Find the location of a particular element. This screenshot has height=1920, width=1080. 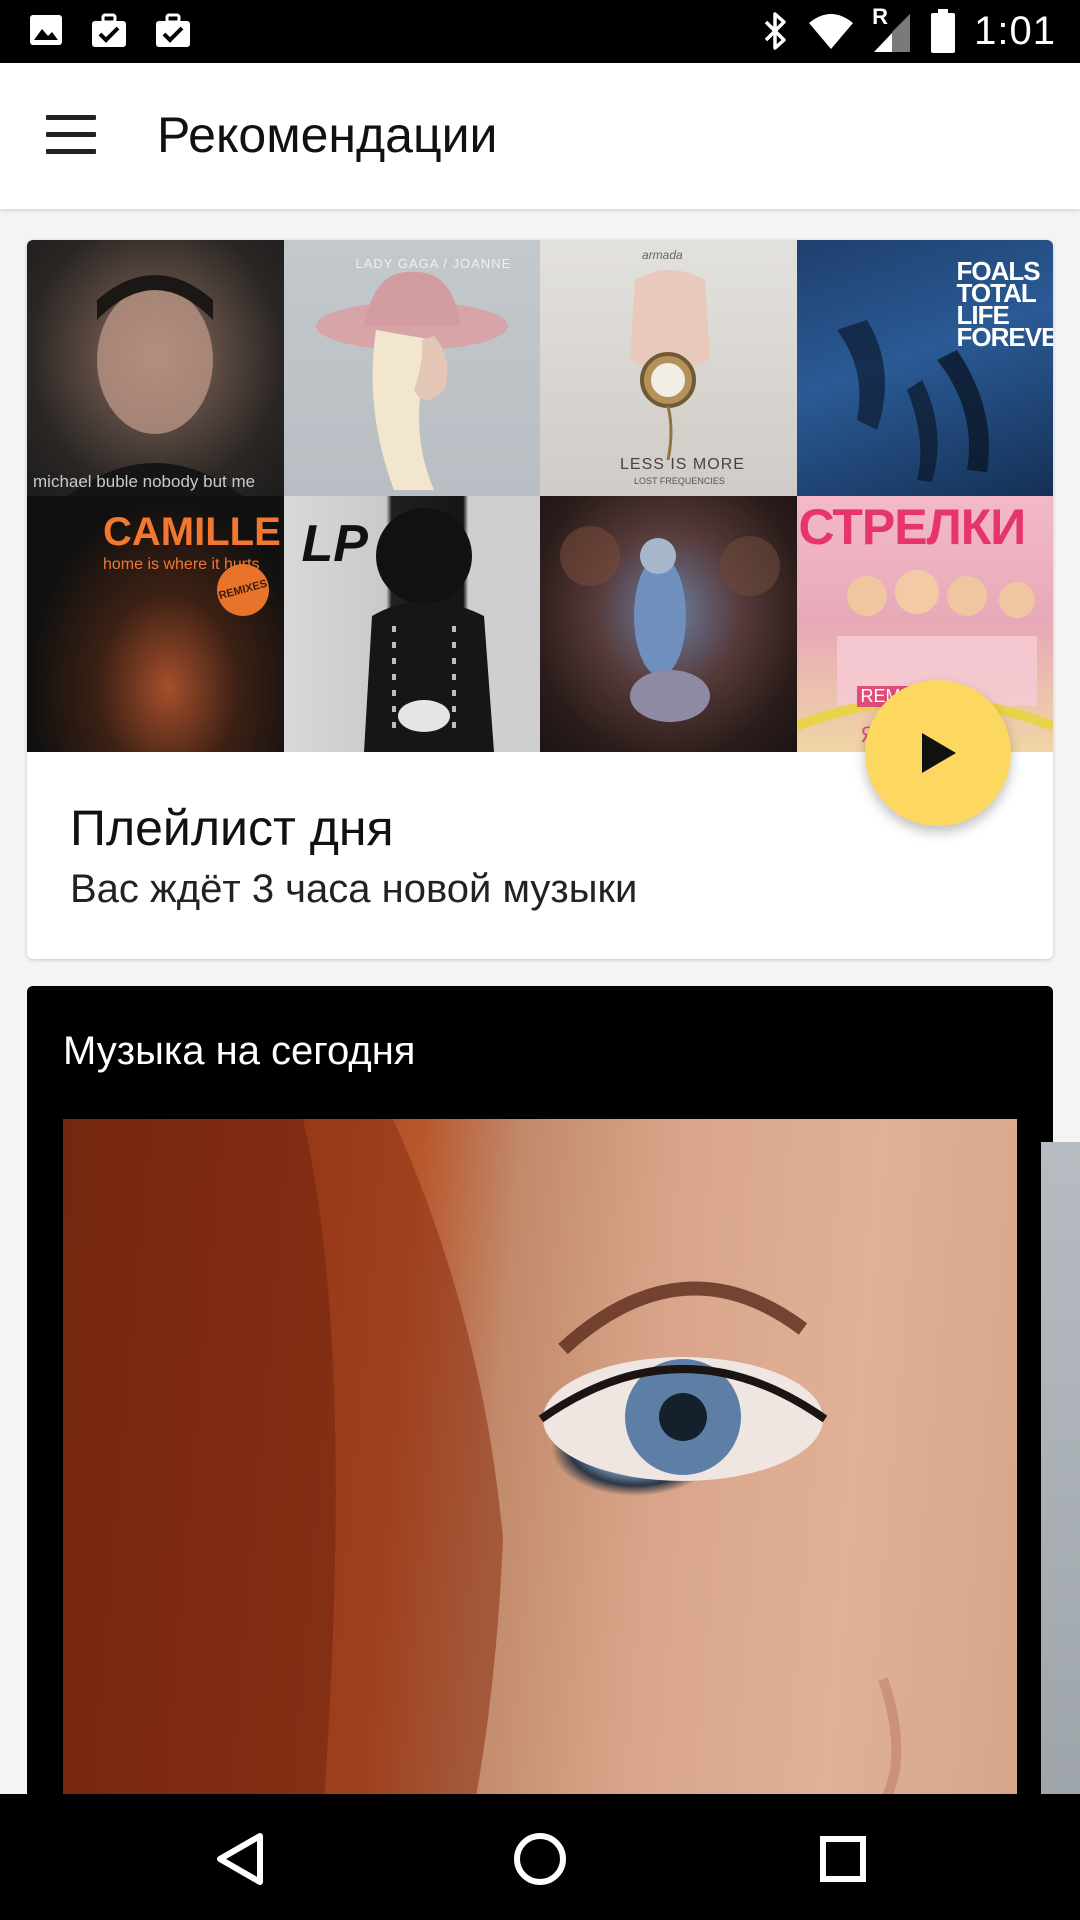

album-cover-text: FOALS TOTAL LIFE FOREVER is located at coordinates (1005, 304).